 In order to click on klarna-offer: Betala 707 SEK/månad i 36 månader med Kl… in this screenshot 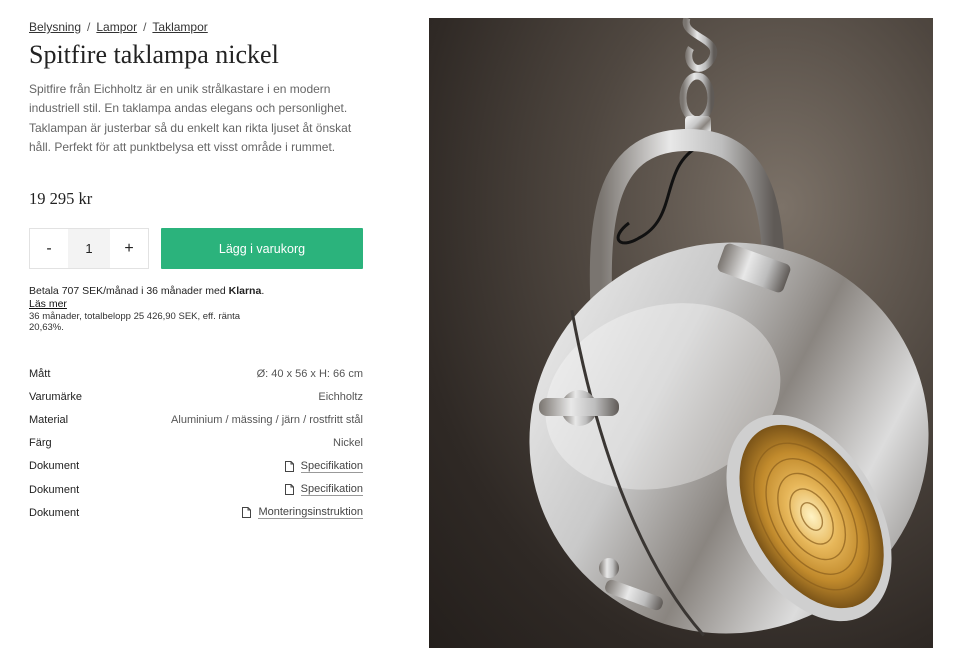, I will do `click(196, 291)`.